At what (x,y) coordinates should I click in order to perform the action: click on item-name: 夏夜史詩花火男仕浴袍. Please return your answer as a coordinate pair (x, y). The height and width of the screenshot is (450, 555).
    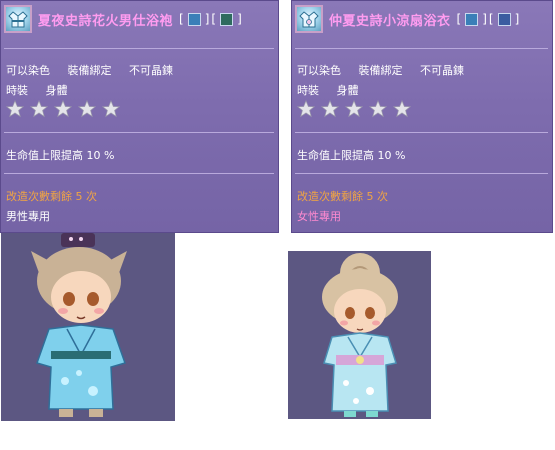
    Looking at the image, I should click on (106, 21).